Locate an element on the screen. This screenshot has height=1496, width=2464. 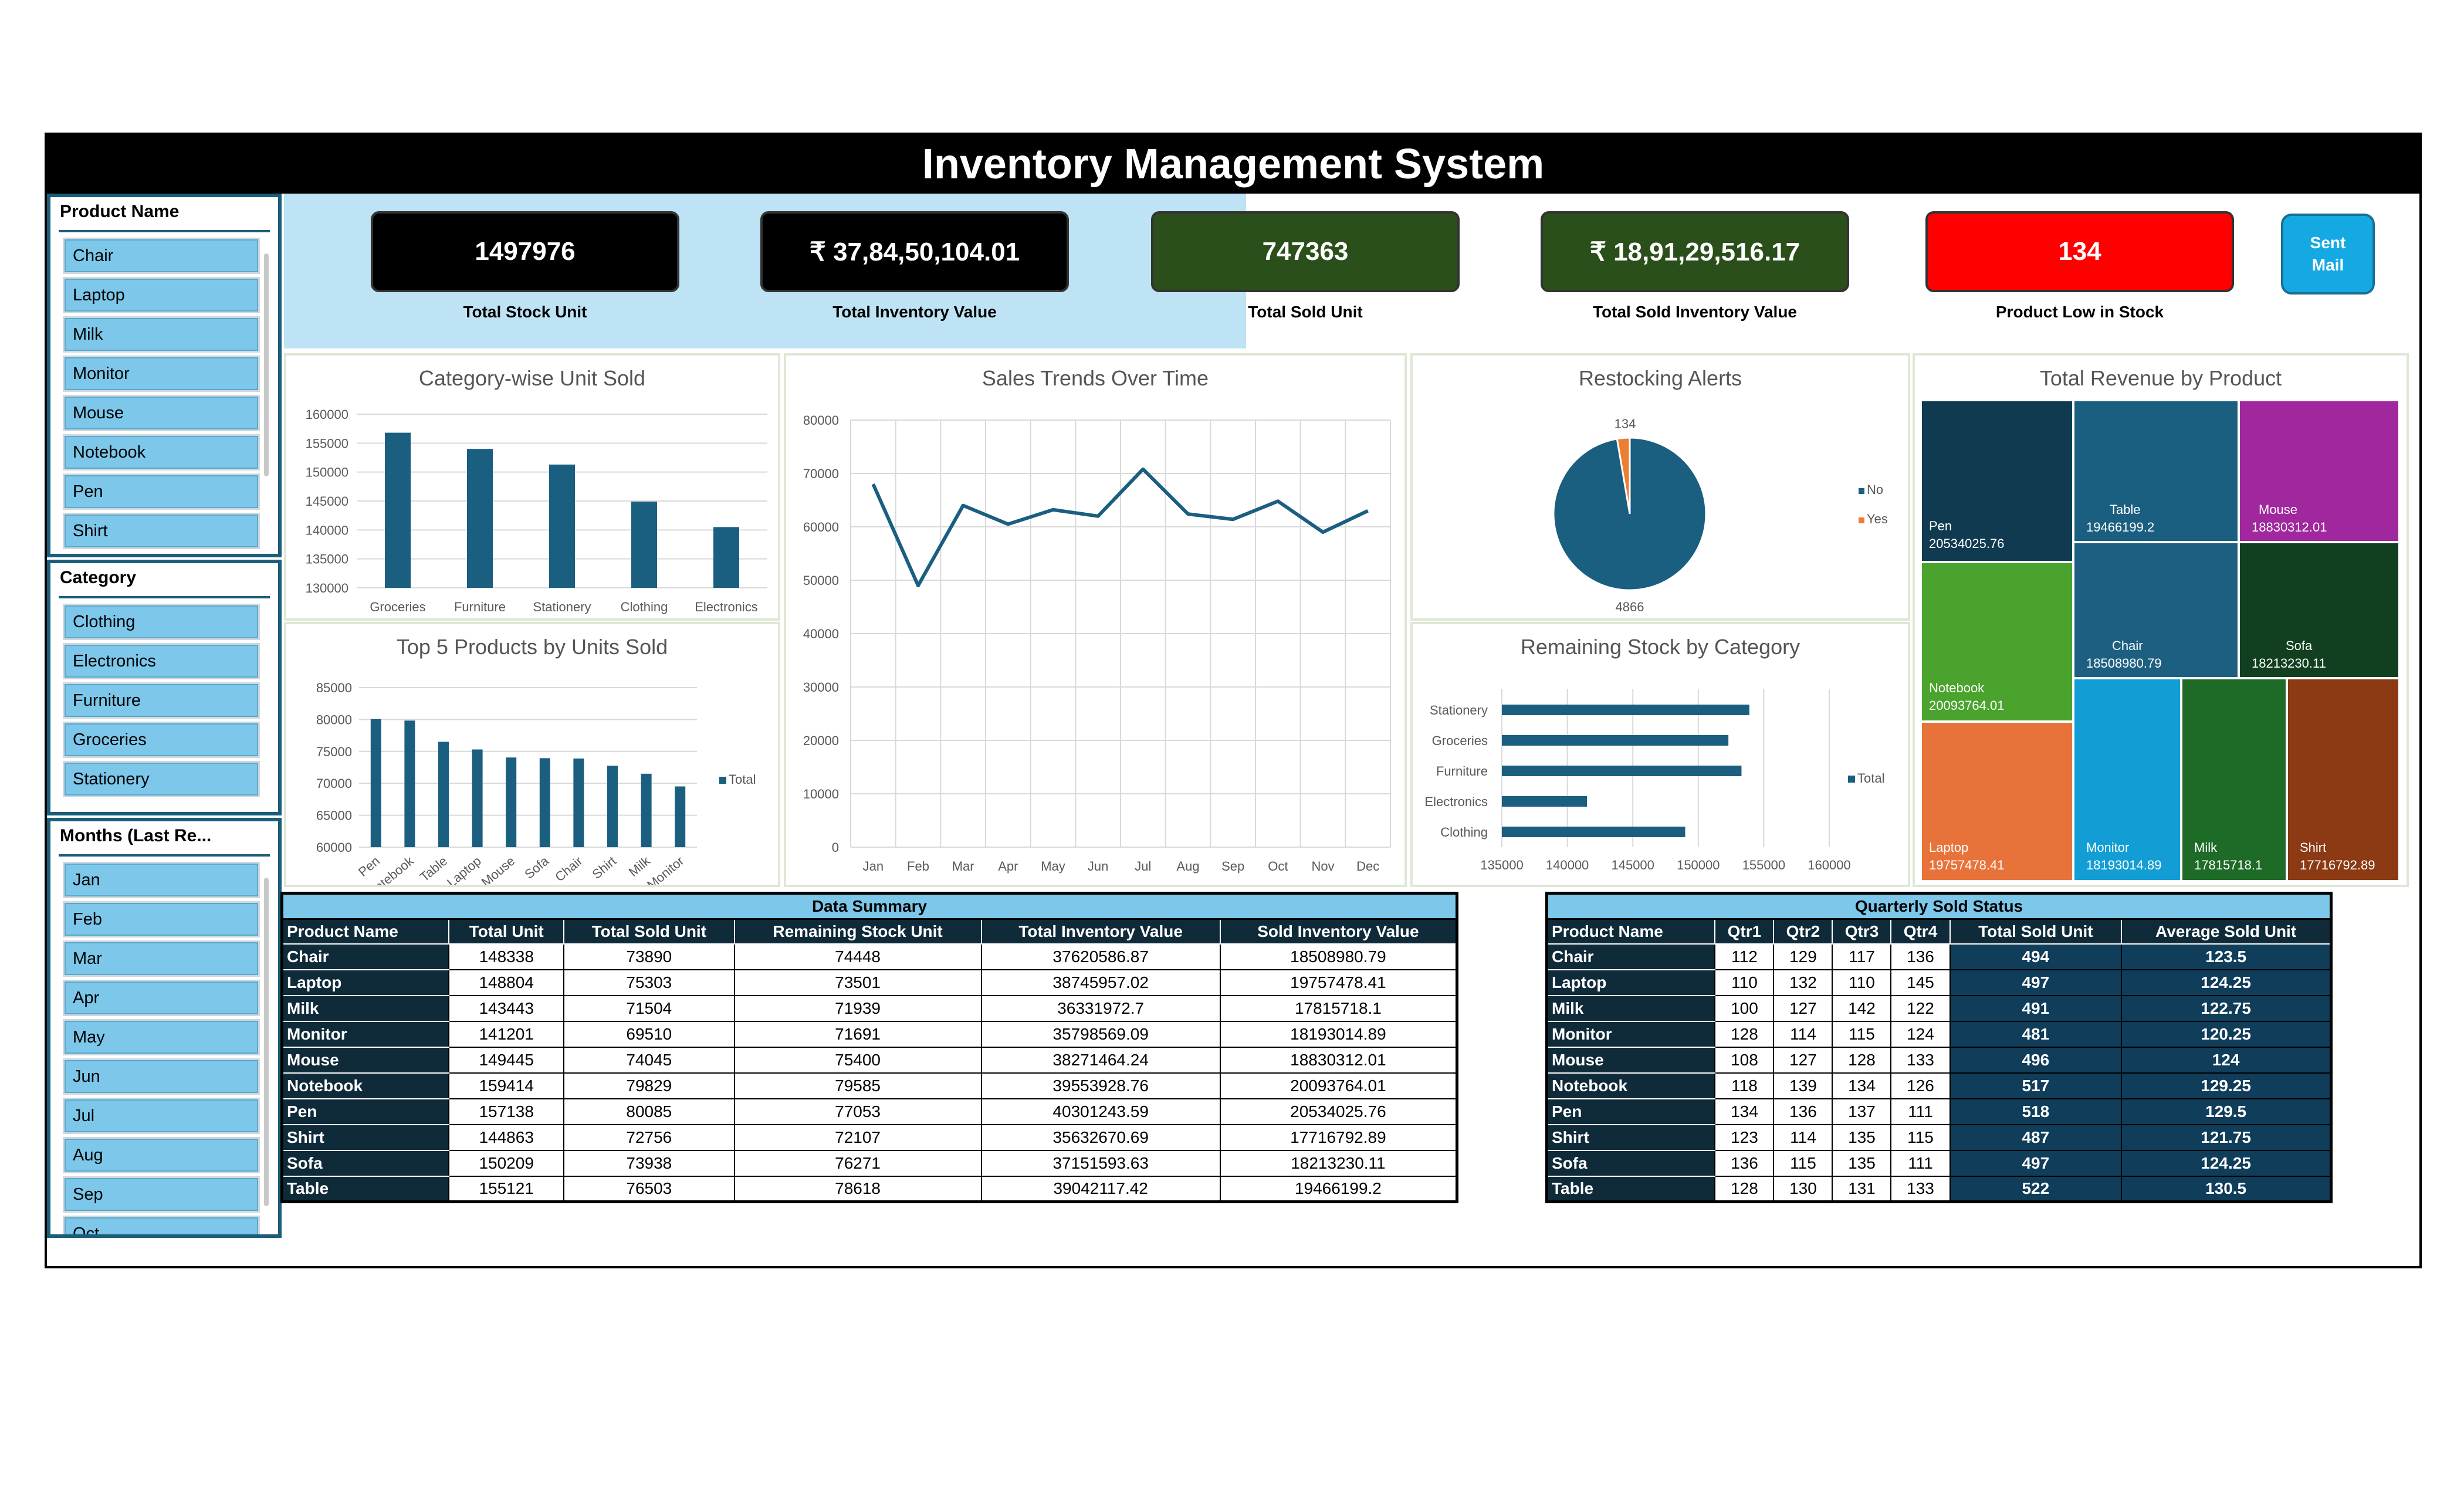
category-label: Mouse is located at coordinates (498, 869).